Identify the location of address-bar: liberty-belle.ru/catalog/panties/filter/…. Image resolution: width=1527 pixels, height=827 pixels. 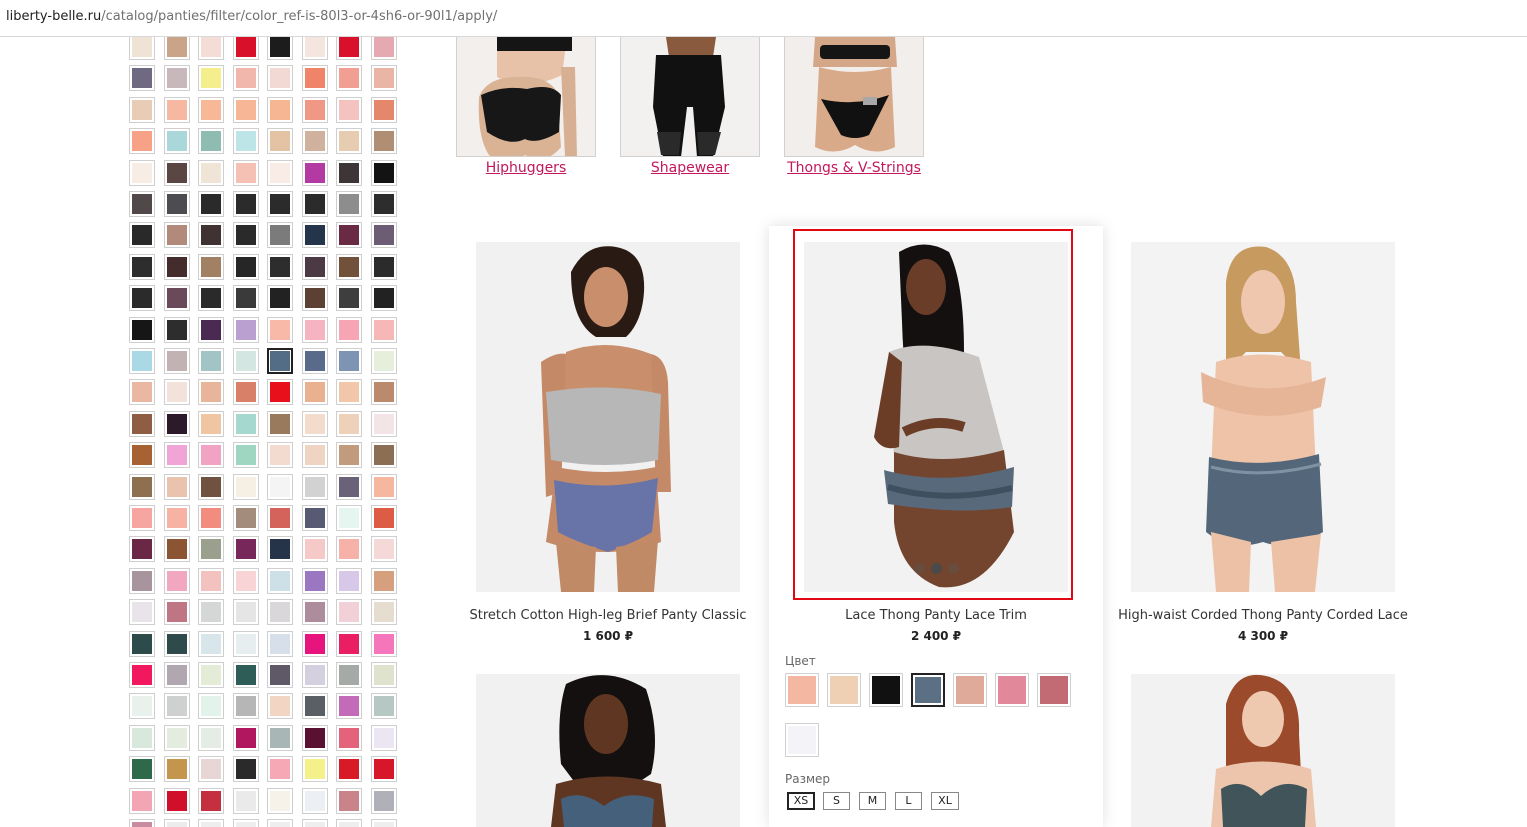
(763, 18).